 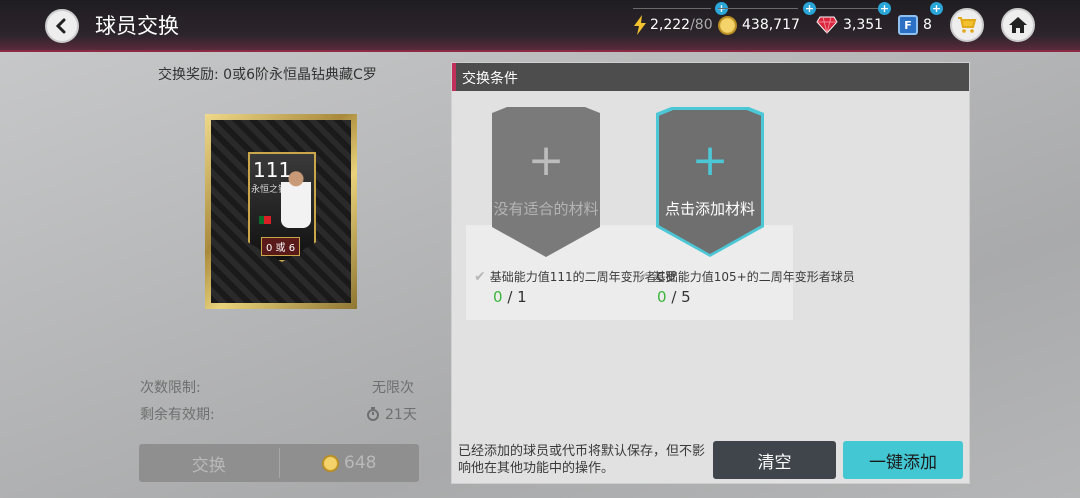 I want to click on slot-1-label: 没有适合的材料, so click(x=546, y=209).